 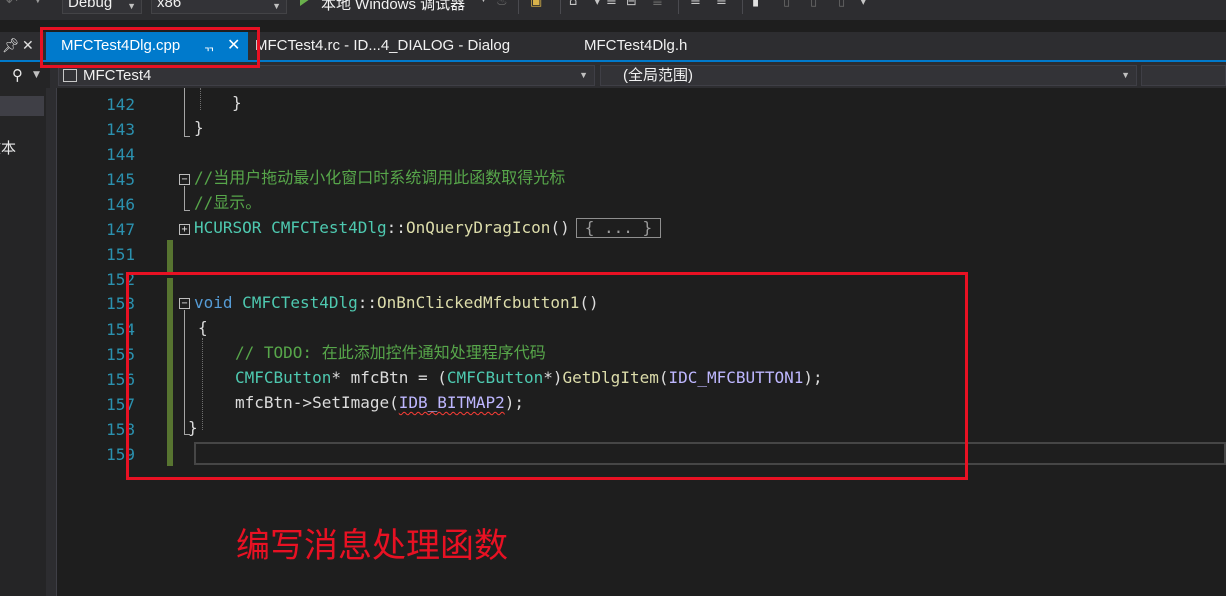 I want to click on project-icon, so click(x=70, y=75).